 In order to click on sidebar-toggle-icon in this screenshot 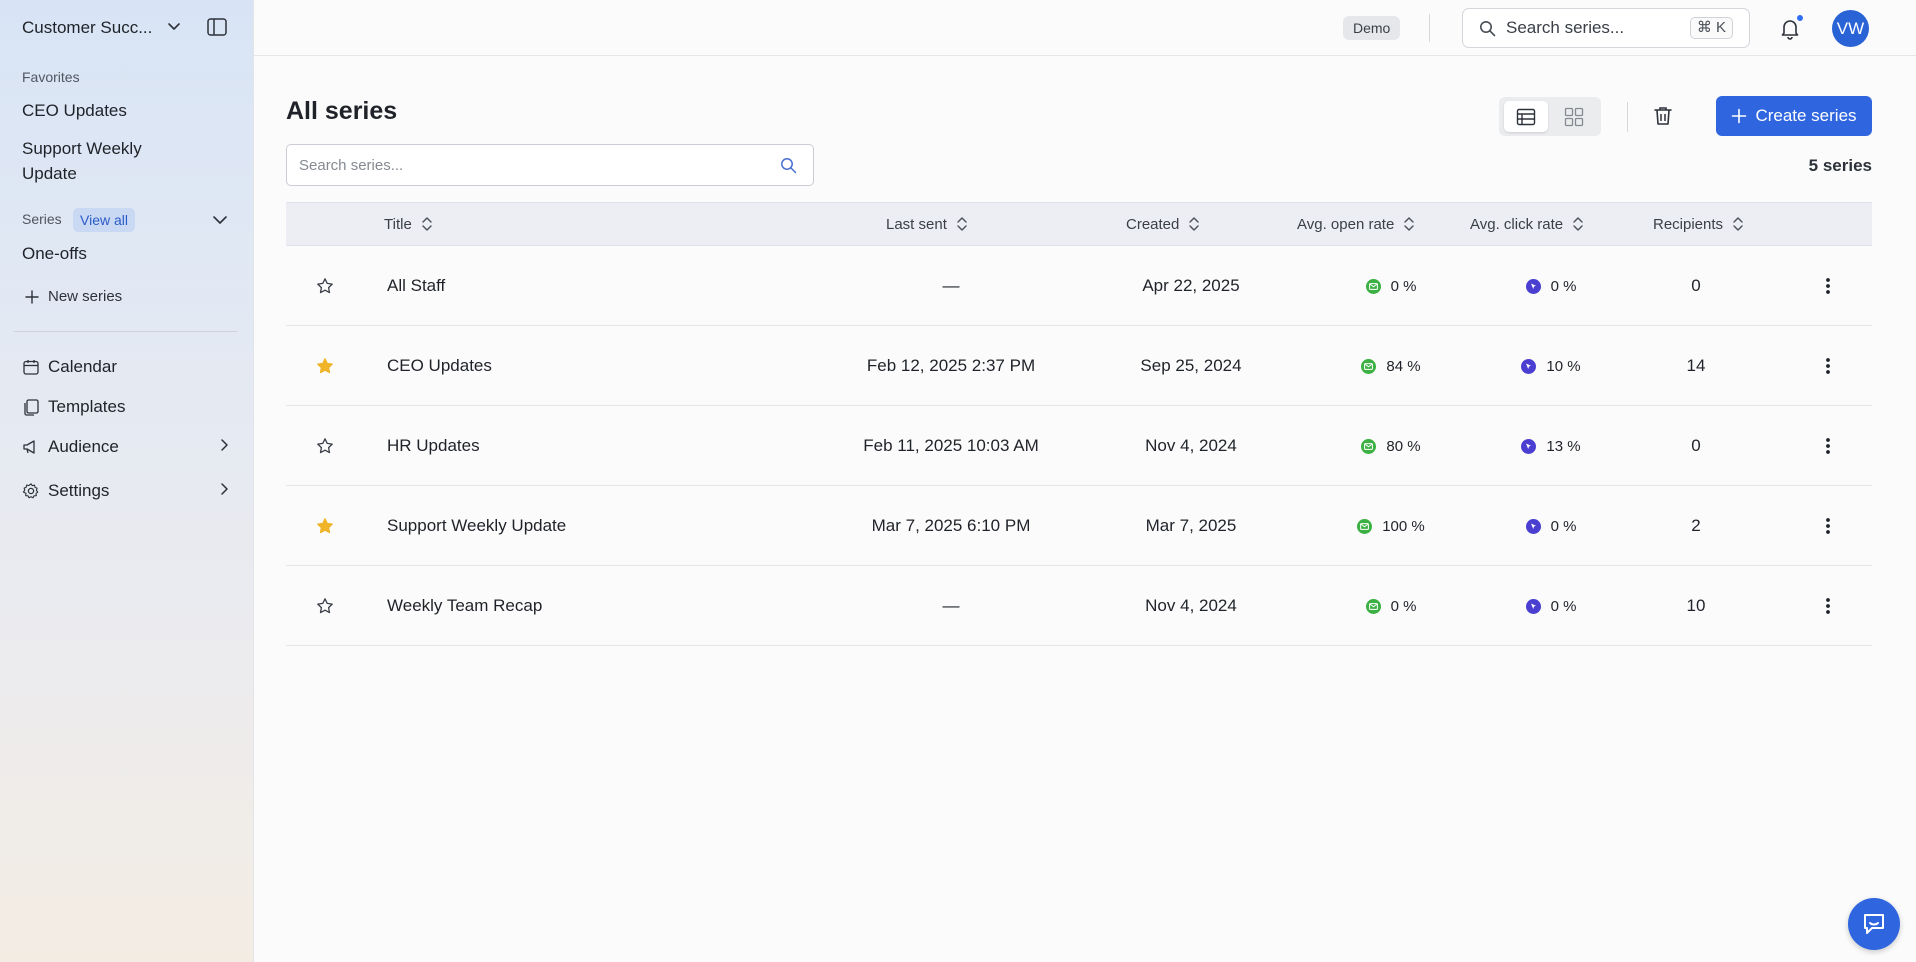, I will do `click(217, 27)`.